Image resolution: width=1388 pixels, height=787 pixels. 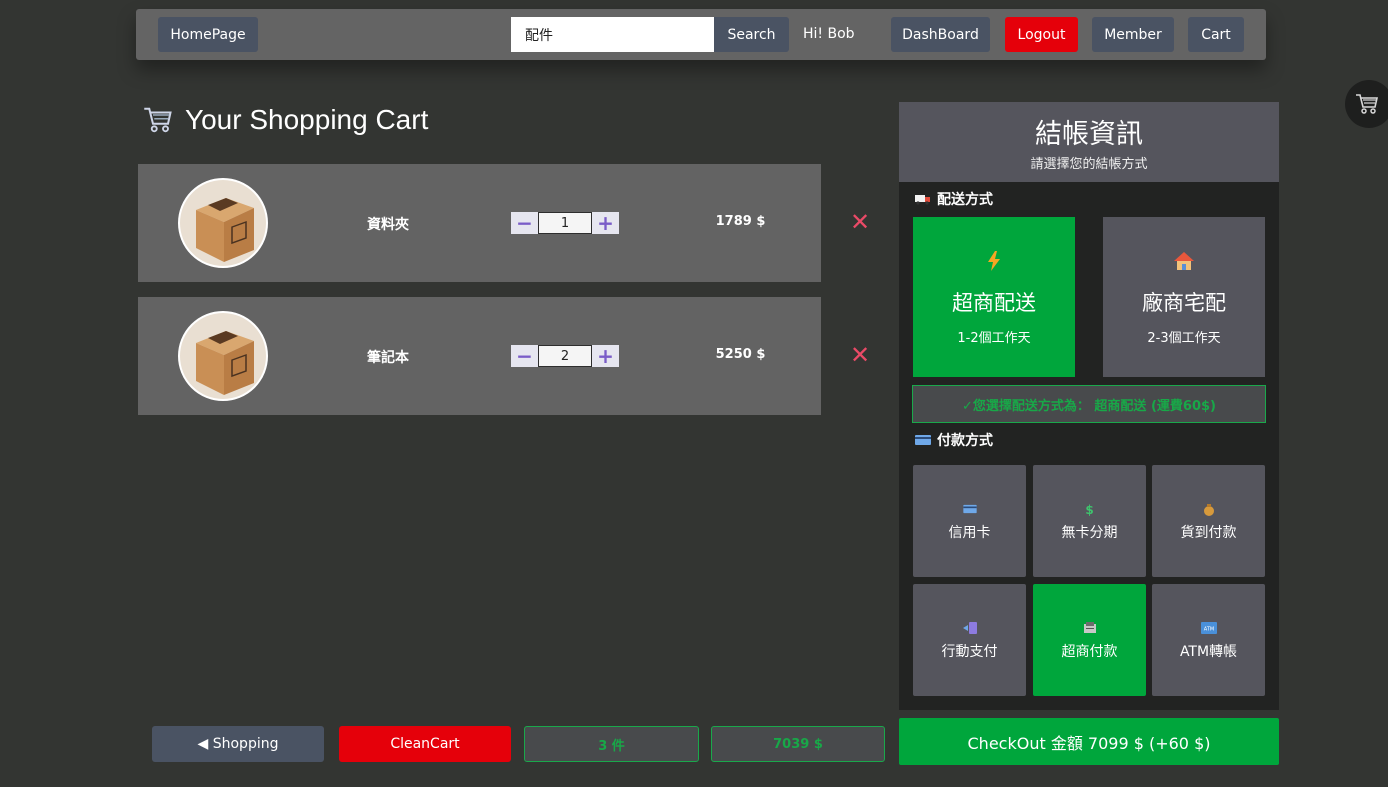 I want to click on money-bag-icon, so click(x=1208, y=511).